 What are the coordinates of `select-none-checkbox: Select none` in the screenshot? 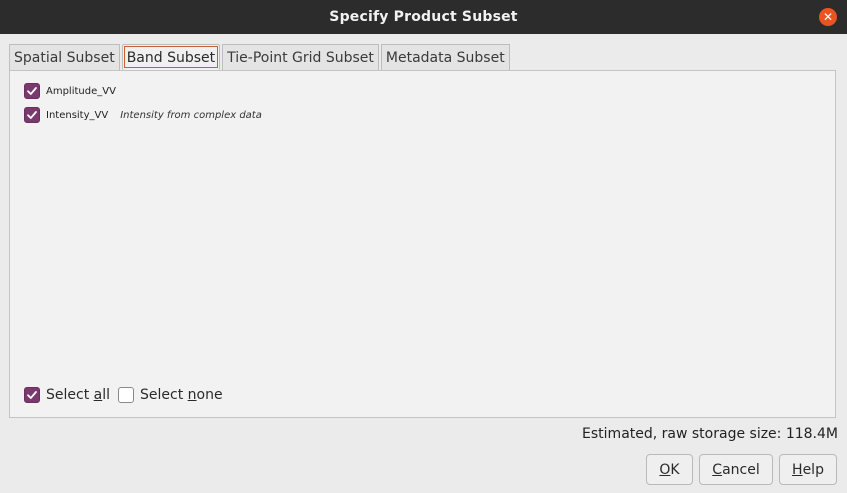 It's located at (170, 395).